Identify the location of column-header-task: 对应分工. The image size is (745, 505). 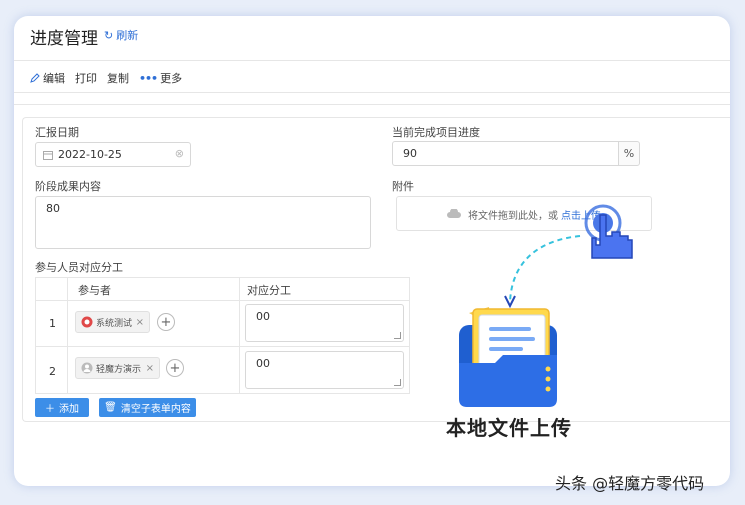
(269, 290).